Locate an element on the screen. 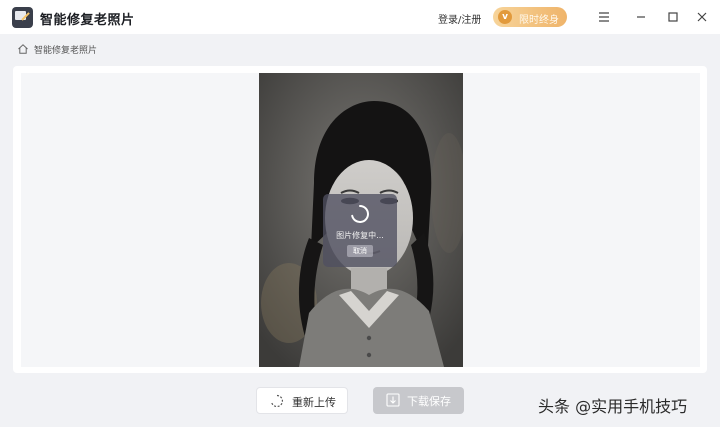  title-bar: 智能修复老照片 登录/注册 v 限时终身 is located at coordinates (360, 17).